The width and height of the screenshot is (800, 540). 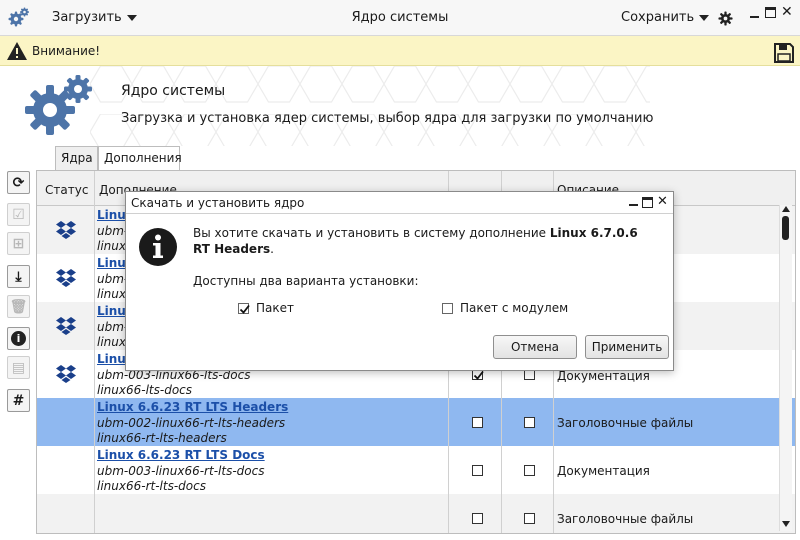 I want to click on kernel-gears-icon, so click(x=59, y=107).